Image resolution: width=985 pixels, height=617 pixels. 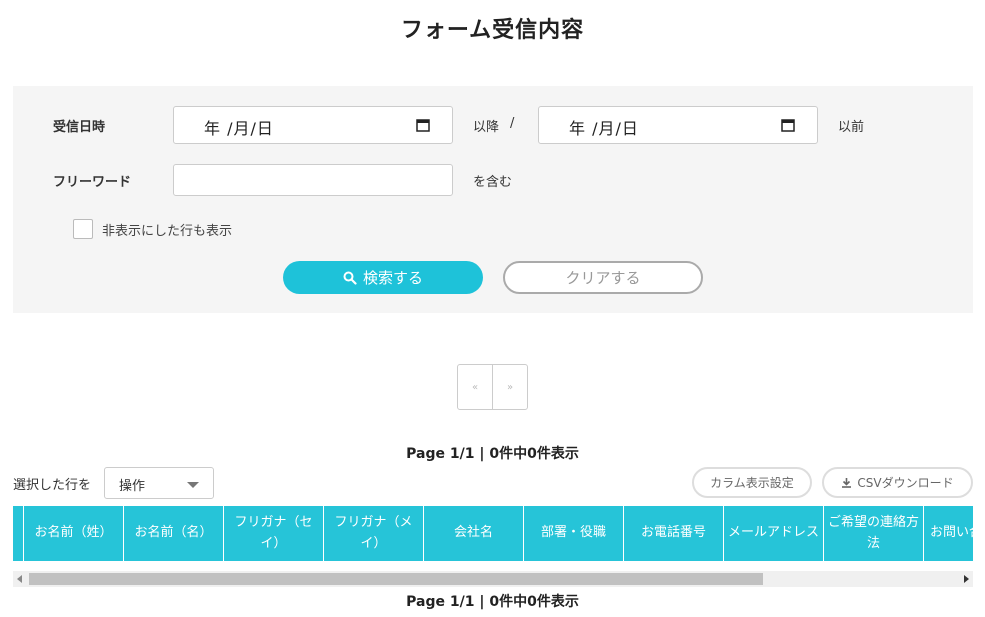 What do you see at coordinates (674, 533) in the screenshot?
I see `column-header: お電話番号` at bounding box center [674, 533].